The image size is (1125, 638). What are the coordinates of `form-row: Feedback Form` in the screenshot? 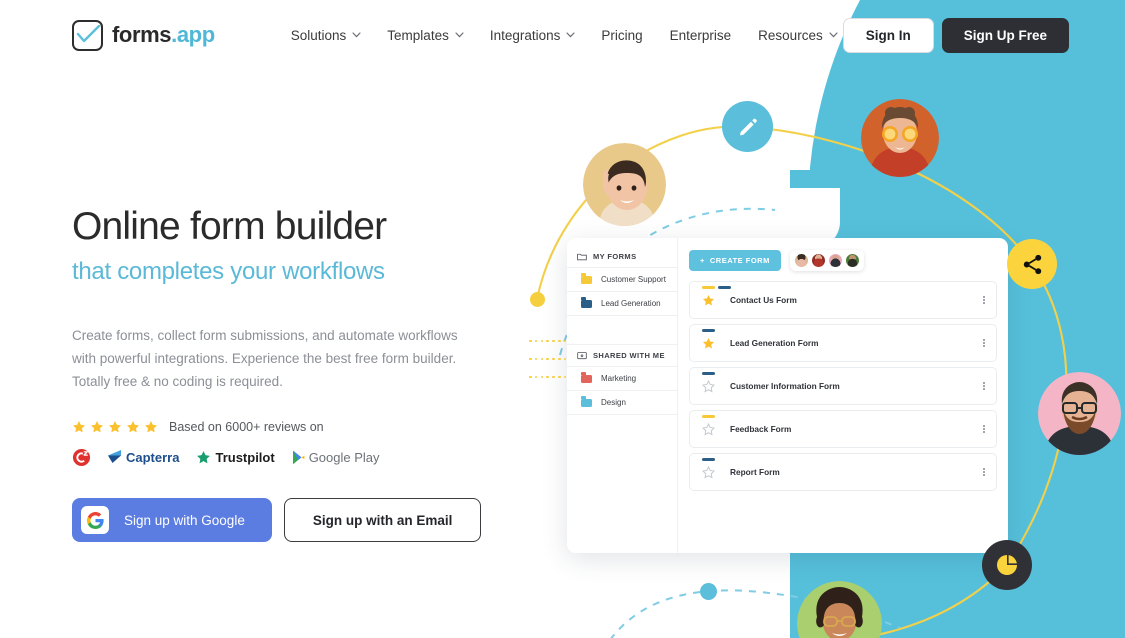 It's located at (843, 429).